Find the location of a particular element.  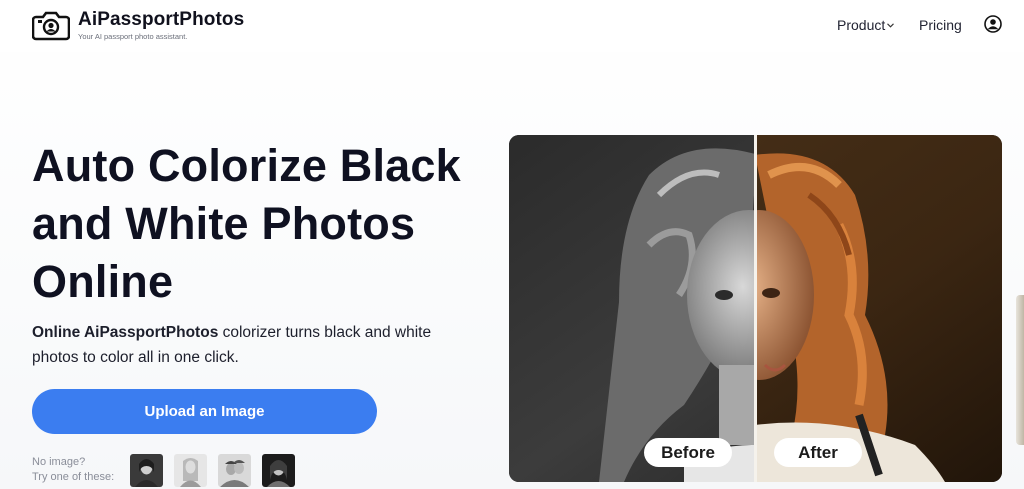

nav-pricing-link: Pricing is located at coordinates (940, 25).